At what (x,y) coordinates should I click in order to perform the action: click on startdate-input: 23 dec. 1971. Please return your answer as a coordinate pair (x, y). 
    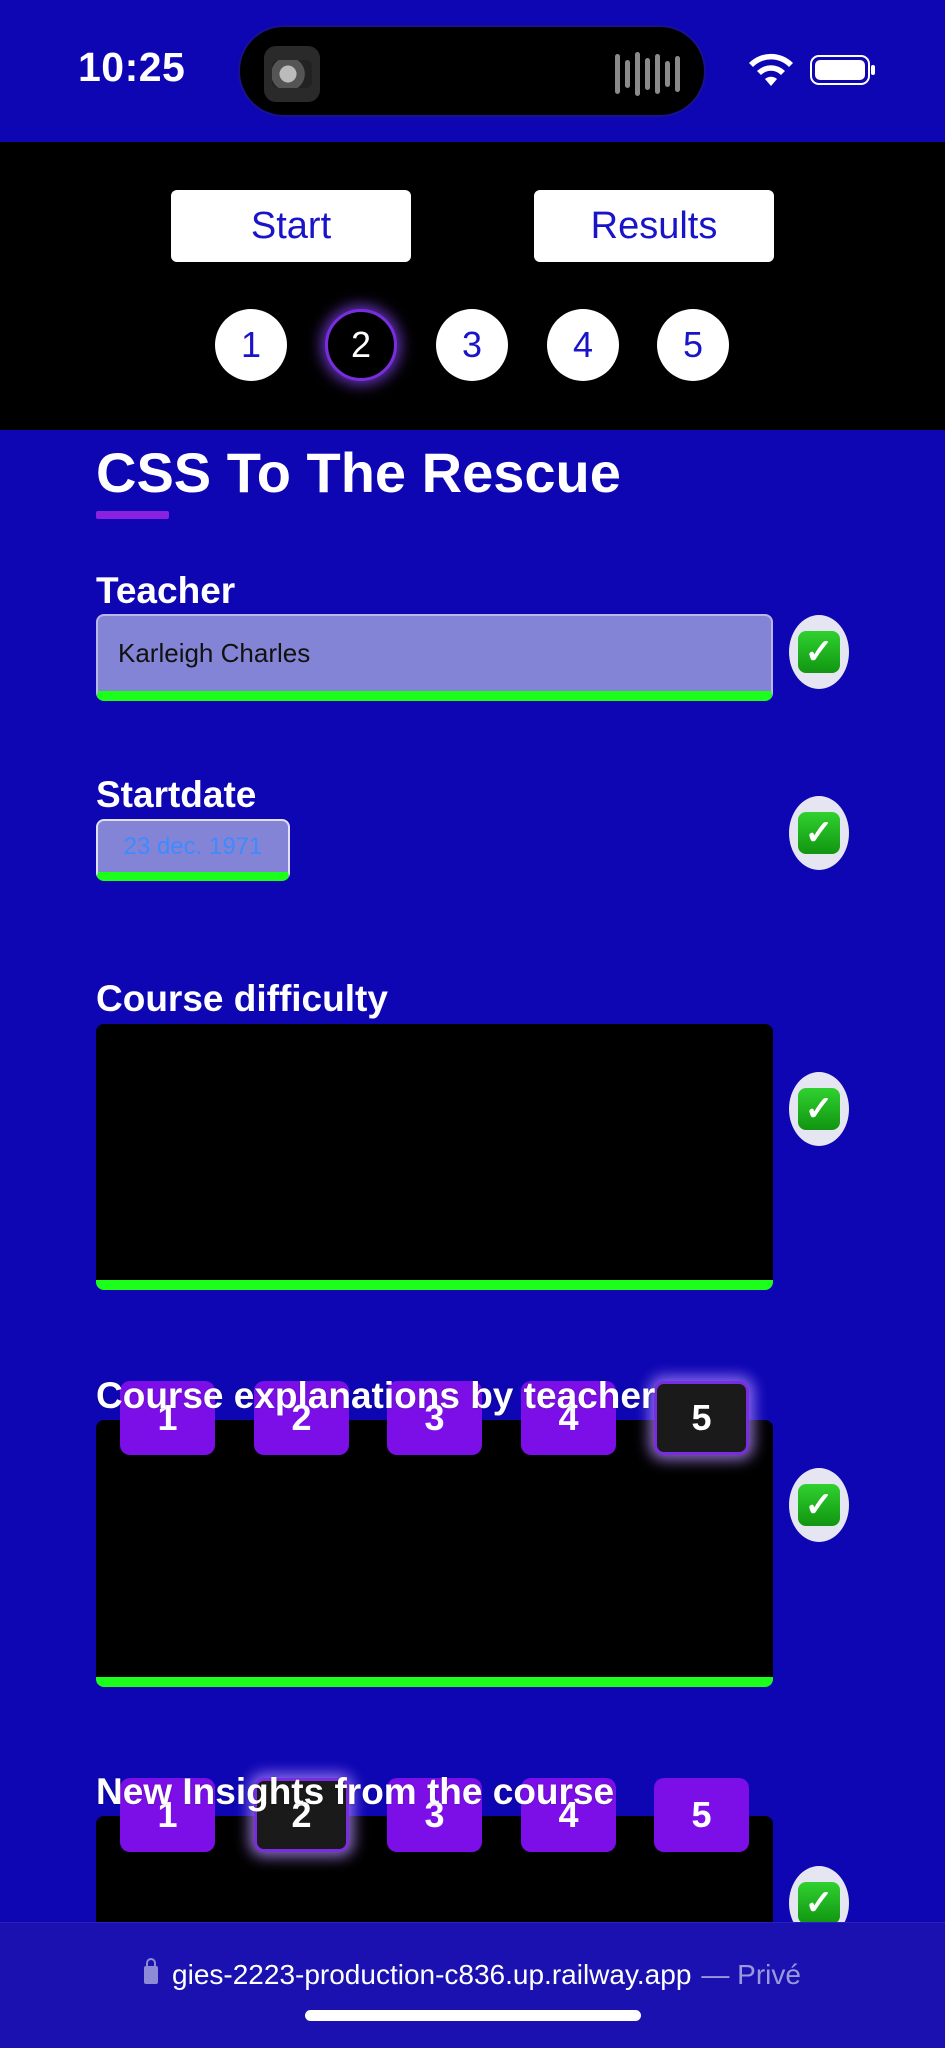
    Looking at the image, I should click on (193, 850).